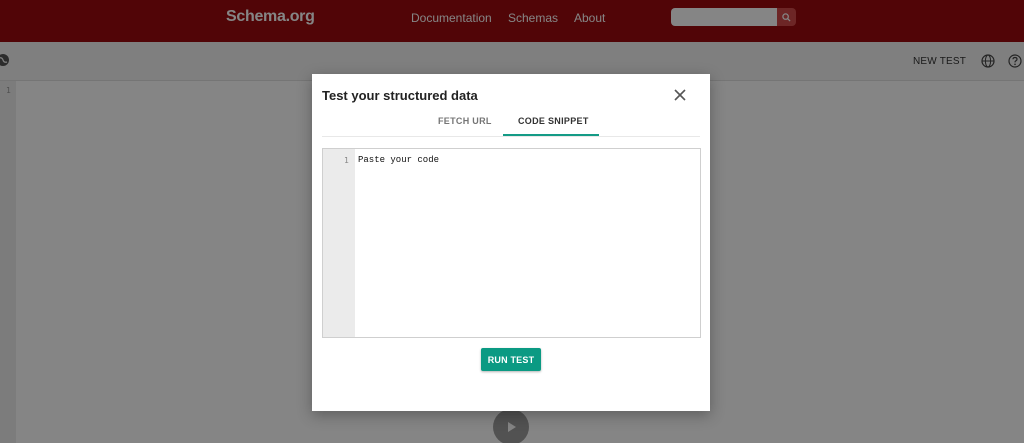 The height and width of the screenshot is (443, 1024). I want to click on code-placeholder: Paste your code, so click(399, 160).